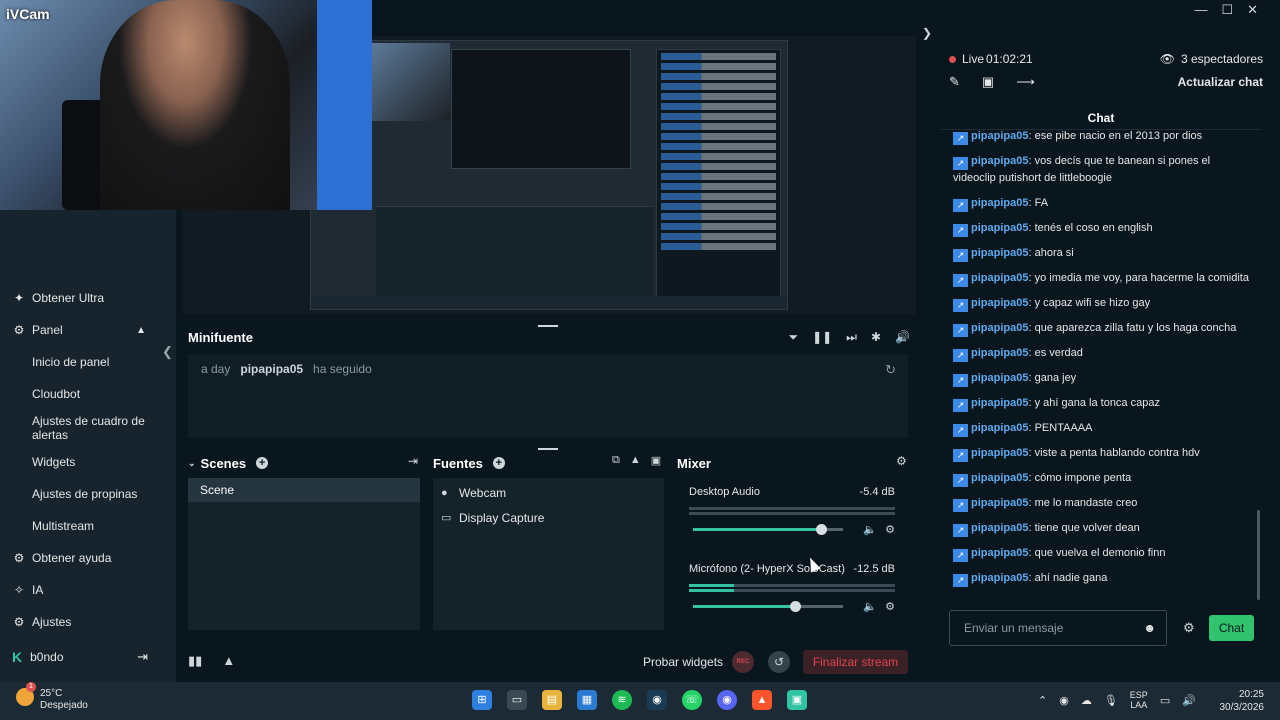 The height and width of the screenshot is (720, 1280). Describe the element at coordinates (927, 33) in the screenshot. I see `expand-chat-icon: ❯` at that location.